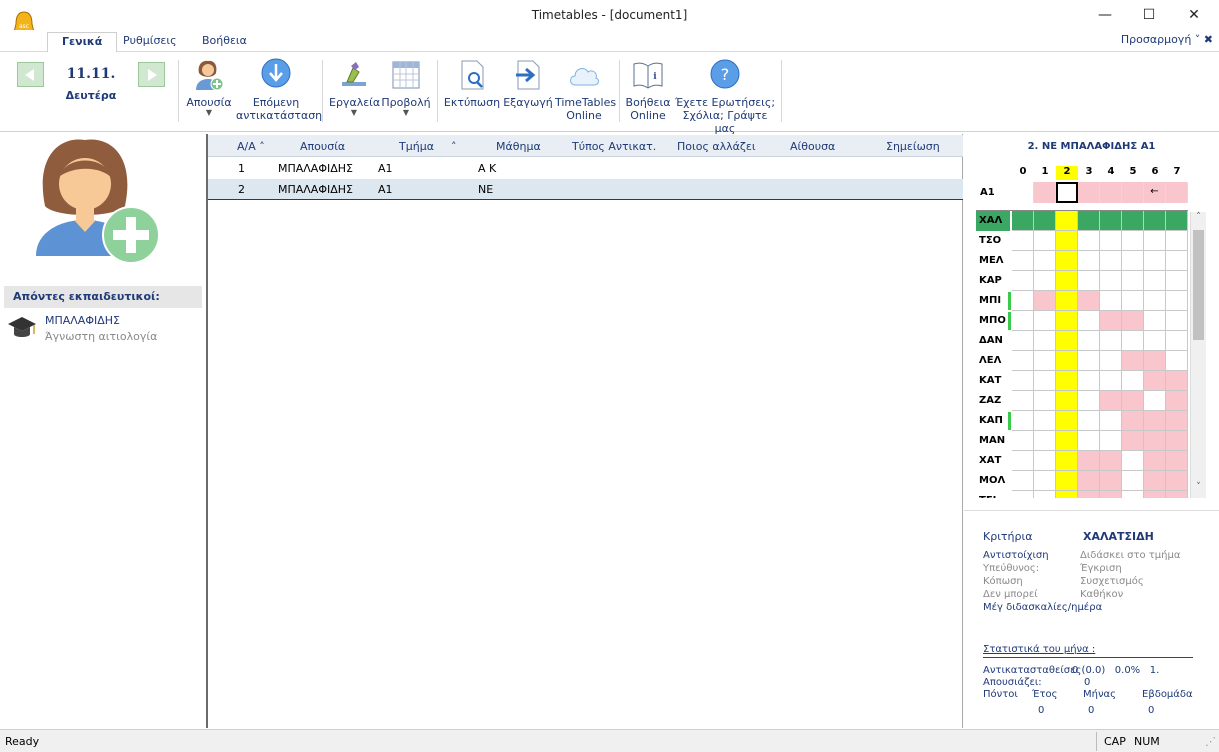 The image size is (1219, 752). What do you see at coordinates (993, 221) in the screenshot?
I see `teacher-row-label: ΧΑΛ` at bounding box center [993, 221].